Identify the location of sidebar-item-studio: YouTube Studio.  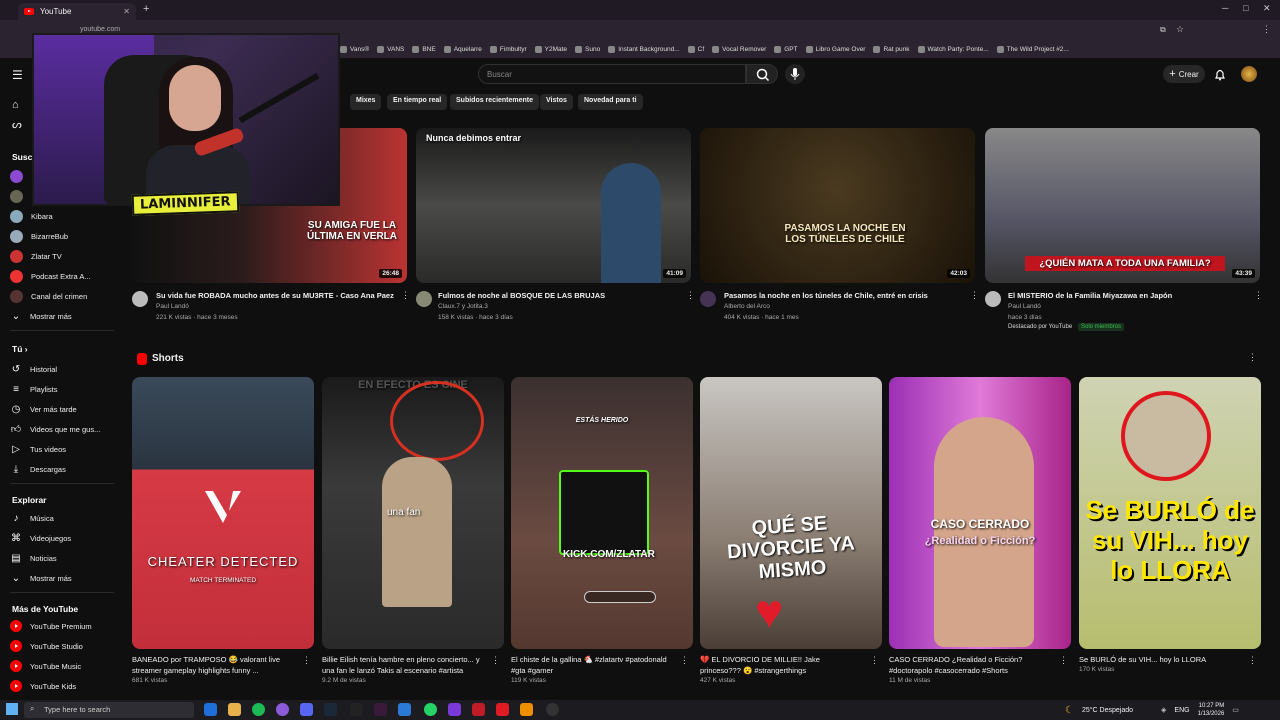
(46, 646).